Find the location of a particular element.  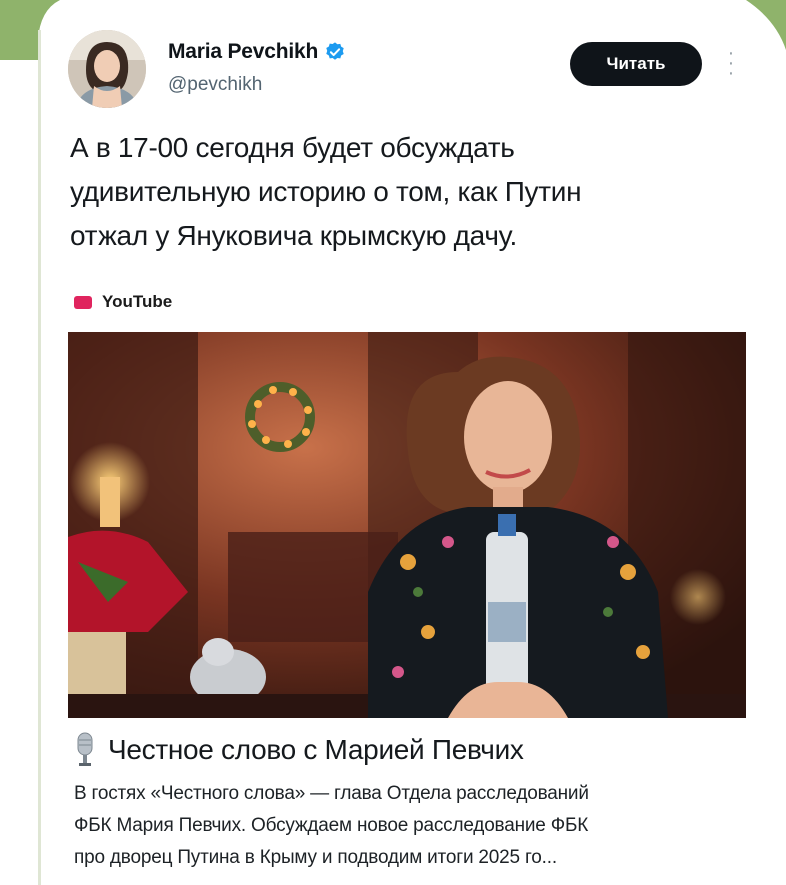

link-card-title-row: Честное слово с Марией Певчих is located at coordinates (298, 750).